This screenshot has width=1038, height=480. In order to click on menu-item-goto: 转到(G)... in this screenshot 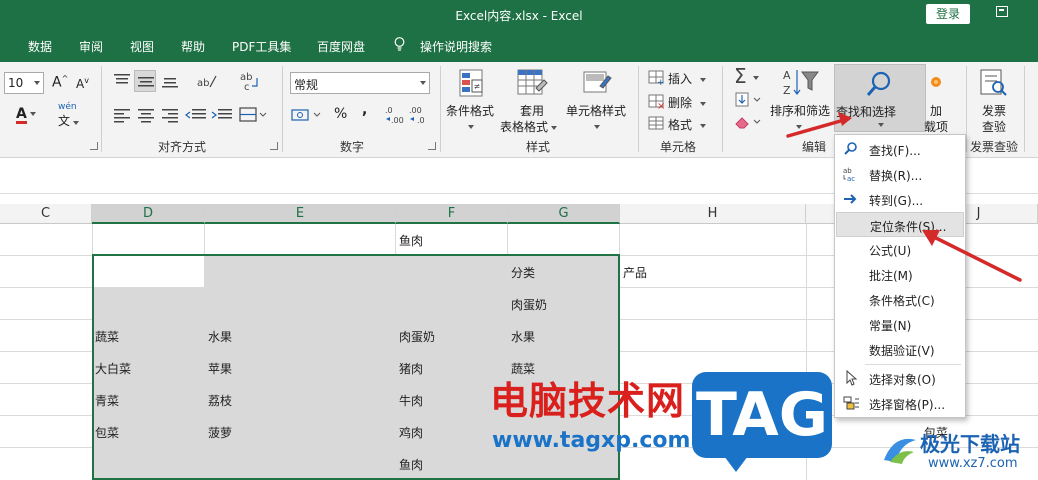, I will do `click(900, 199)`.